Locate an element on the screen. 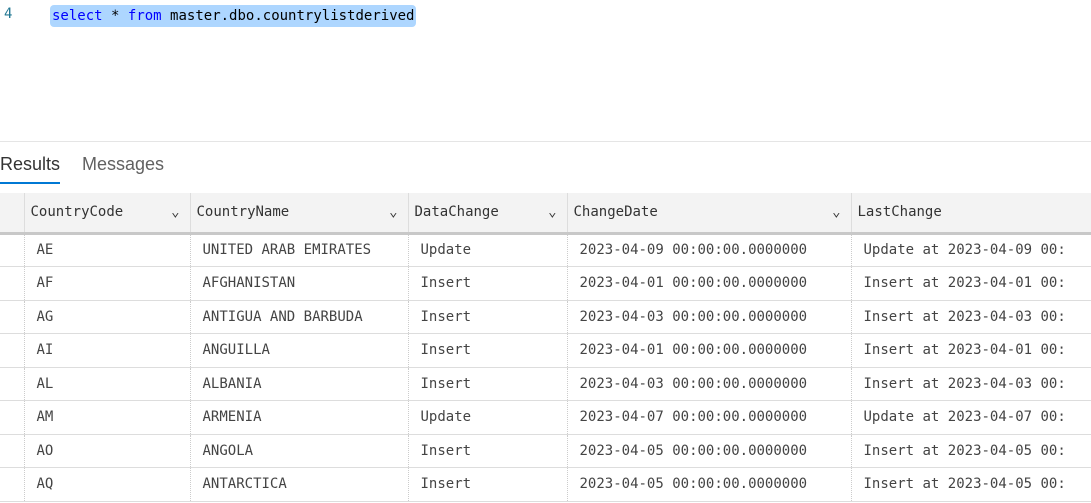 Image resolution: width=1091 pixels, height=503 pixels. keyword-select: select is located at coordinates (77, 16).